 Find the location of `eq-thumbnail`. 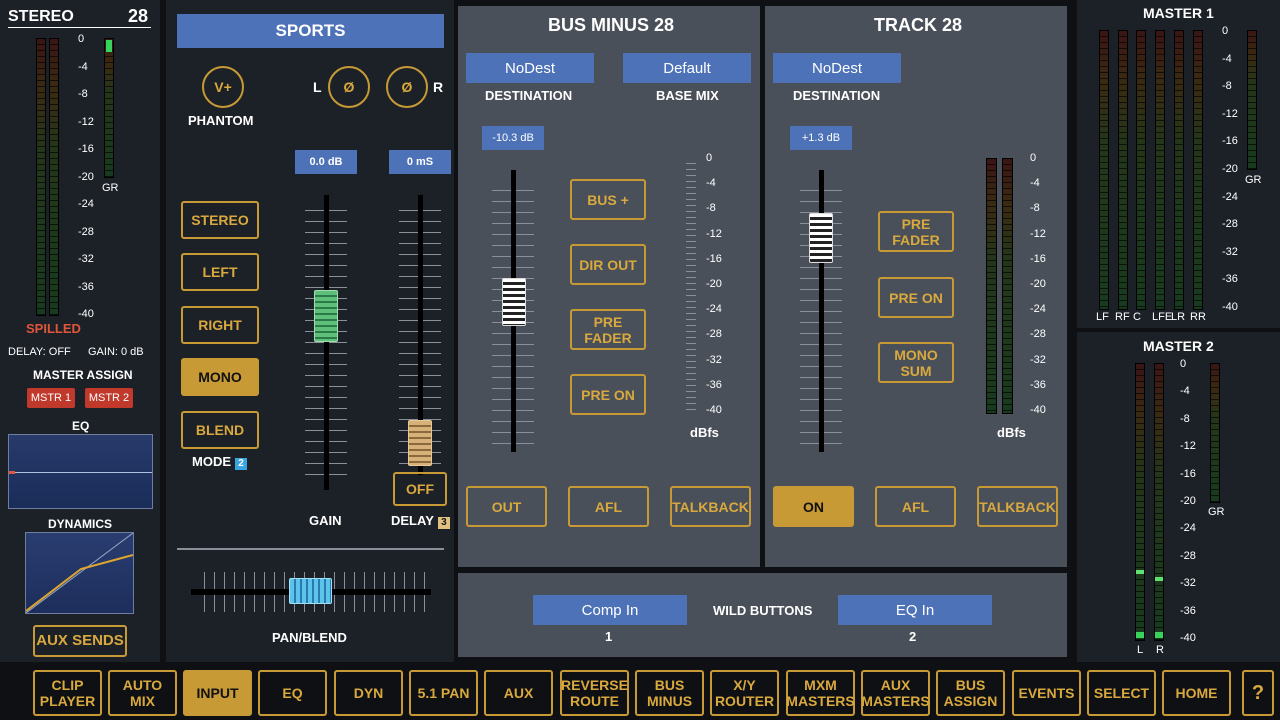

eq-thumbnail is located at coordinates (80, 471).